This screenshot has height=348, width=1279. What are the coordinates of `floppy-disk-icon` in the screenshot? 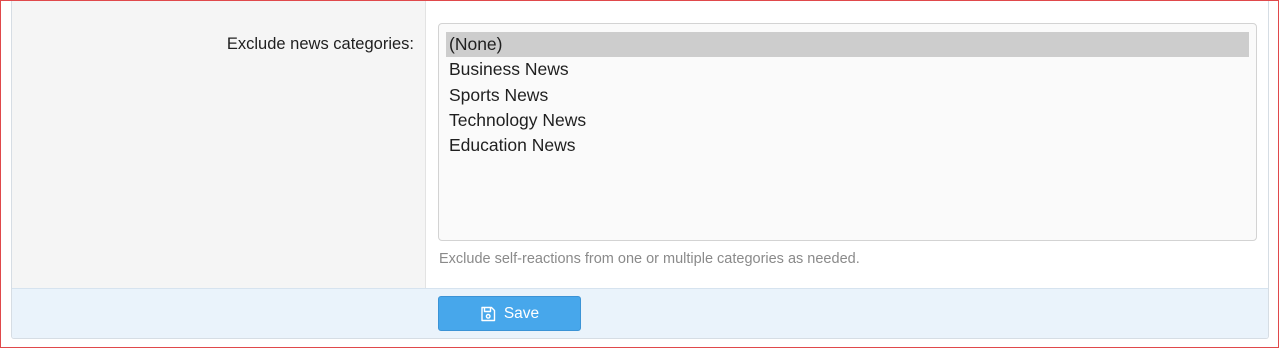 It's located at (488, 314).